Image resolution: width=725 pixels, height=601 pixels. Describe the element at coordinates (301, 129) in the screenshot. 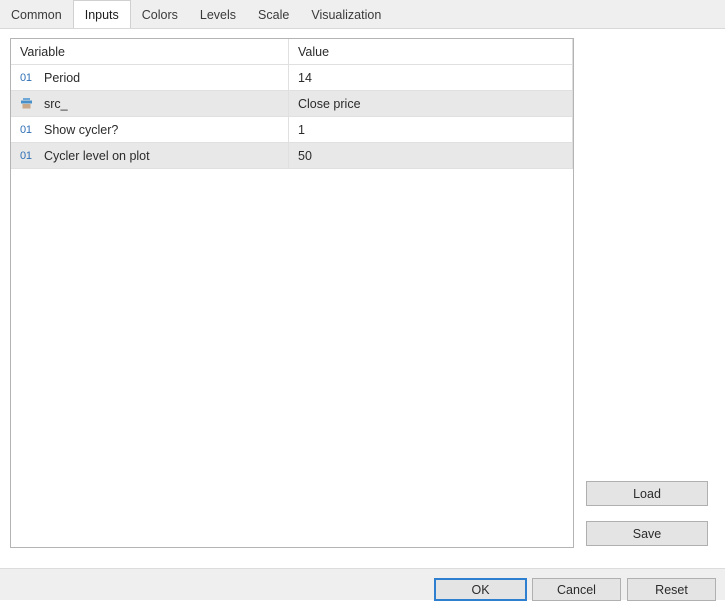

I see `row-value-text: 1` at that location.